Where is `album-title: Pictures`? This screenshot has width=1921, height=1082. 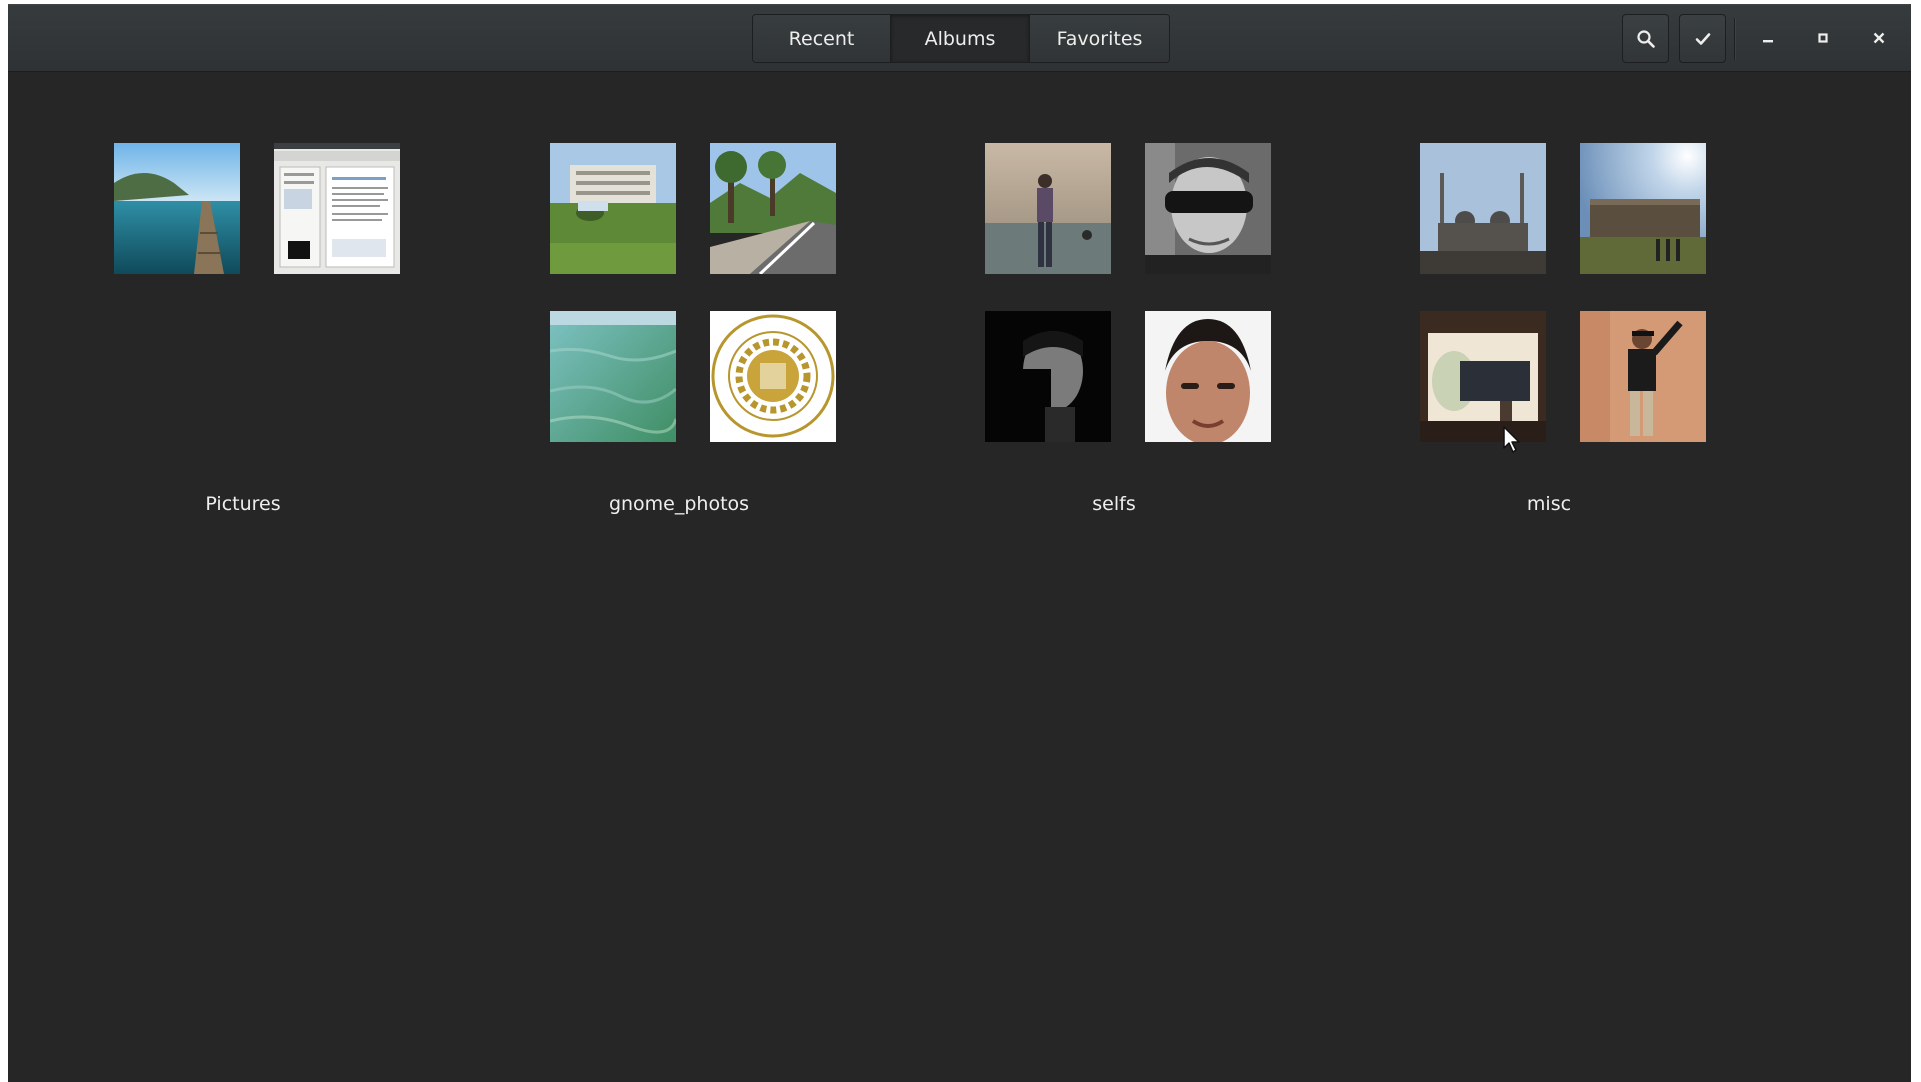
album-title: Pictures is located at coordinates (243, 504).